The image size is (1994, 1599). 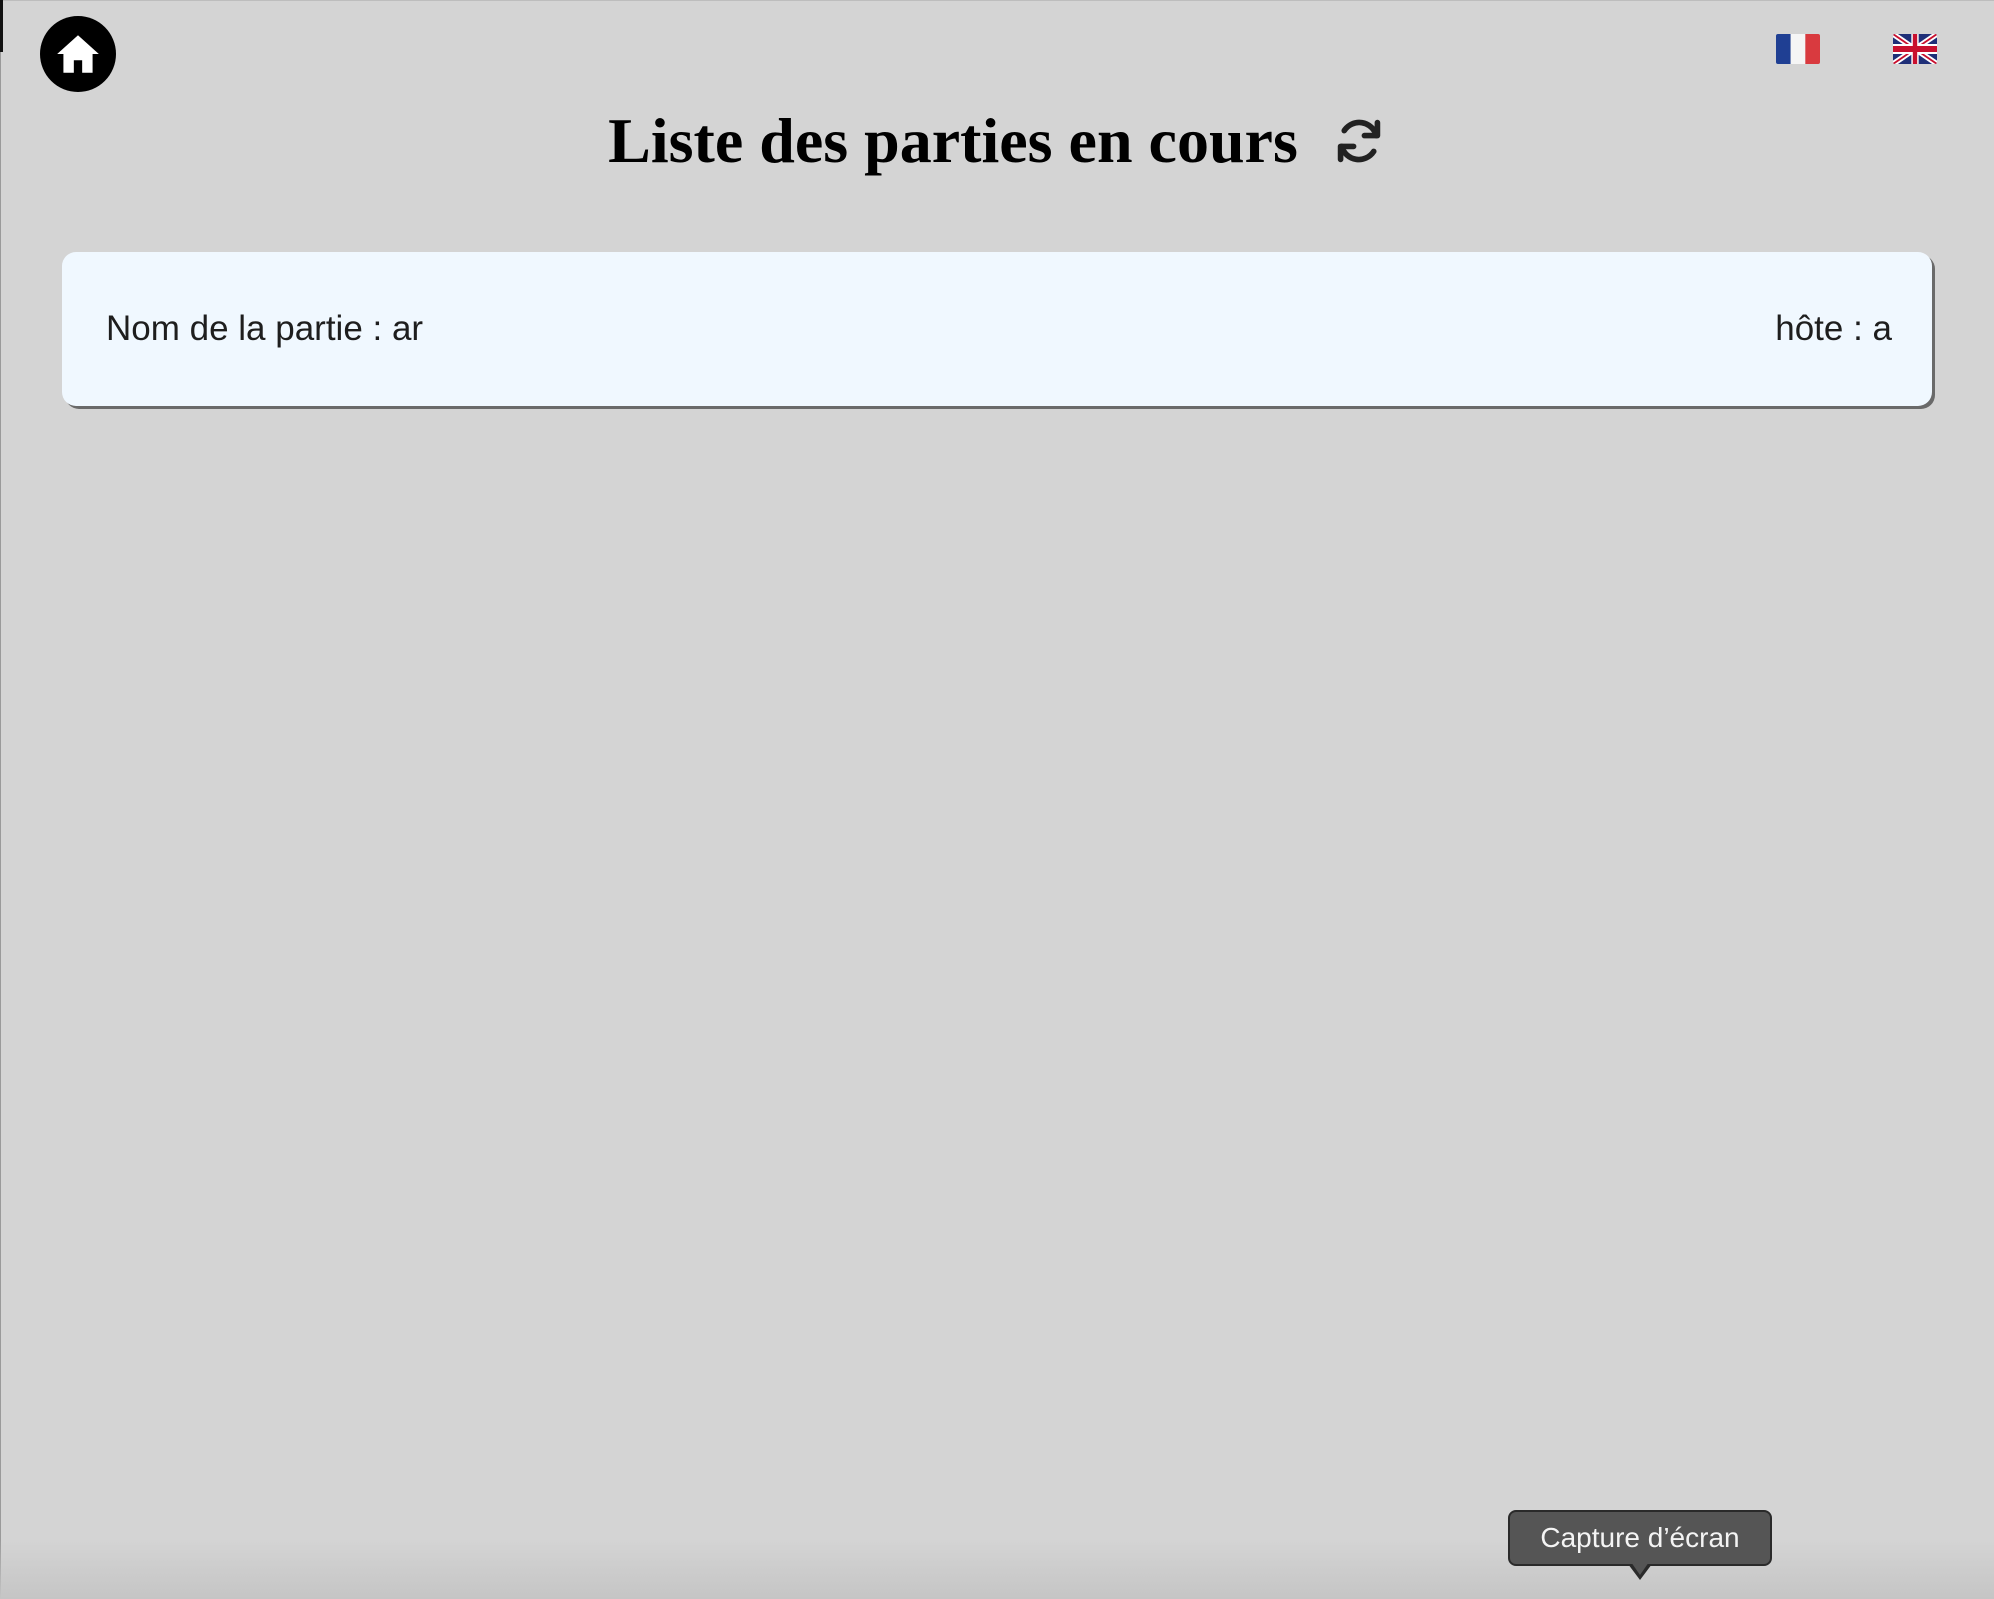 I want to click on tooltip-text: Capture d’écran, so click(x=1640, y=1537).